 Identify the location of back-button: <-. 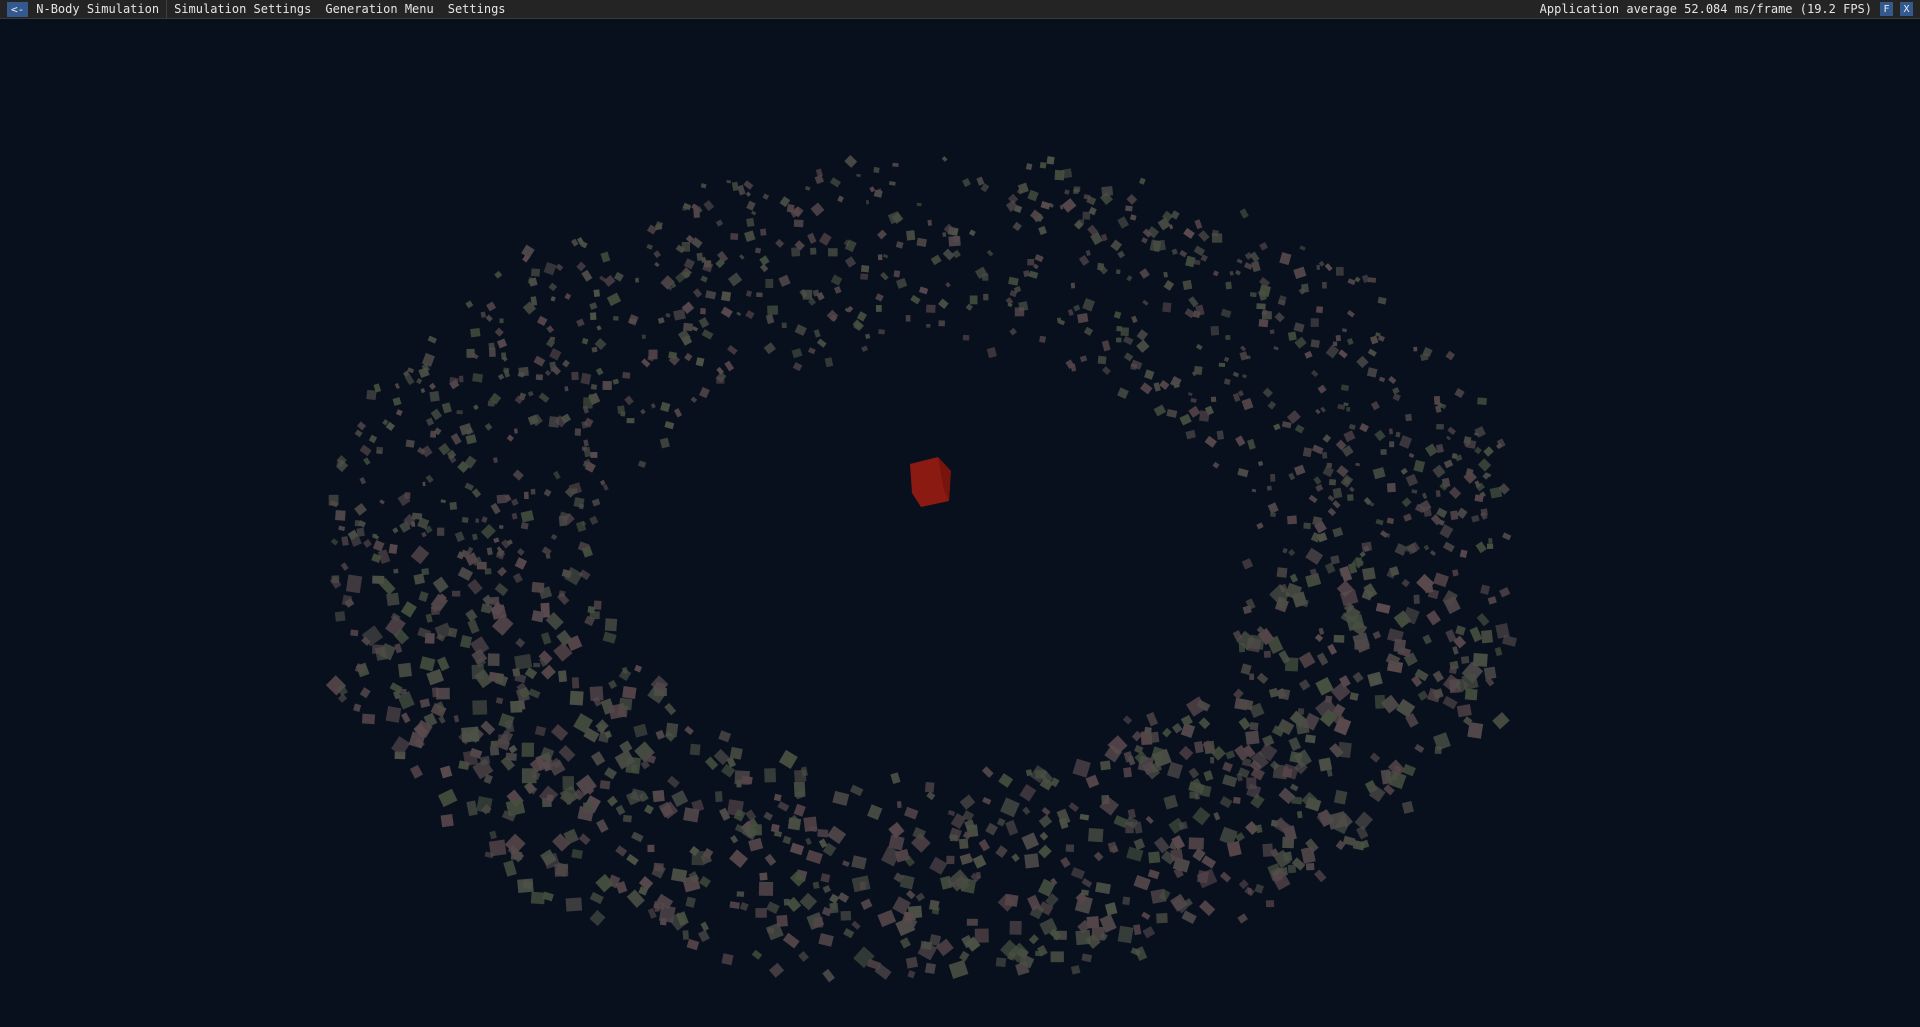
(18, 9).